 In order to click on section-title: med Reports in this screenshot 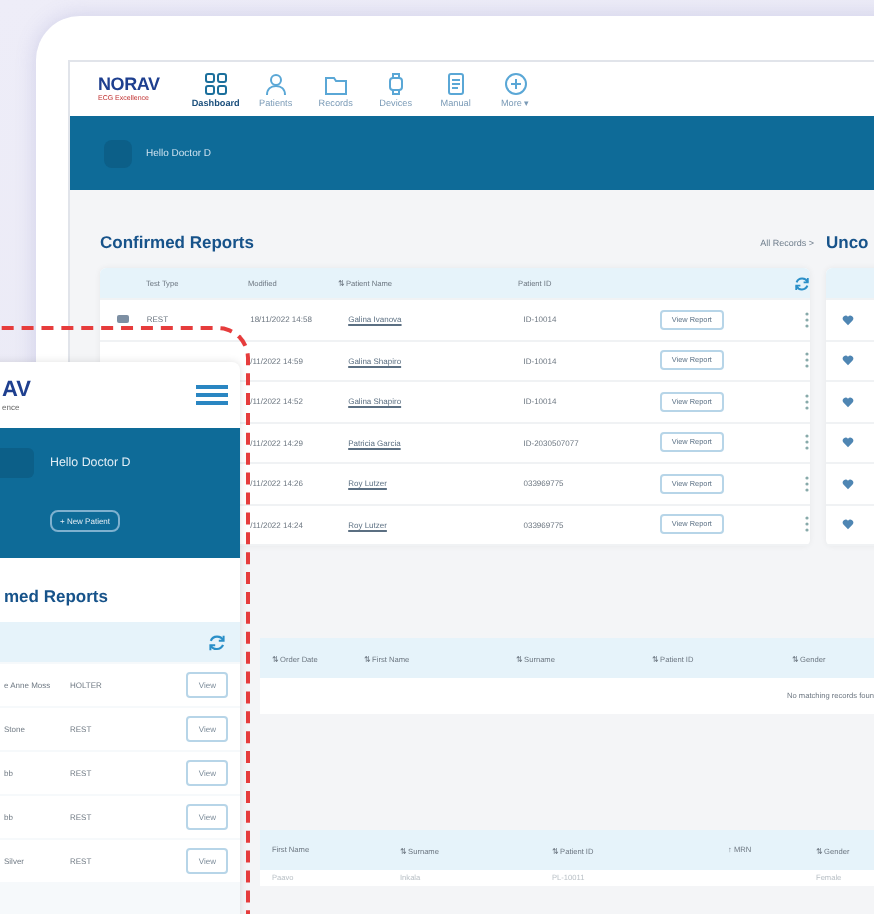, I will do `click(56, 597)`.